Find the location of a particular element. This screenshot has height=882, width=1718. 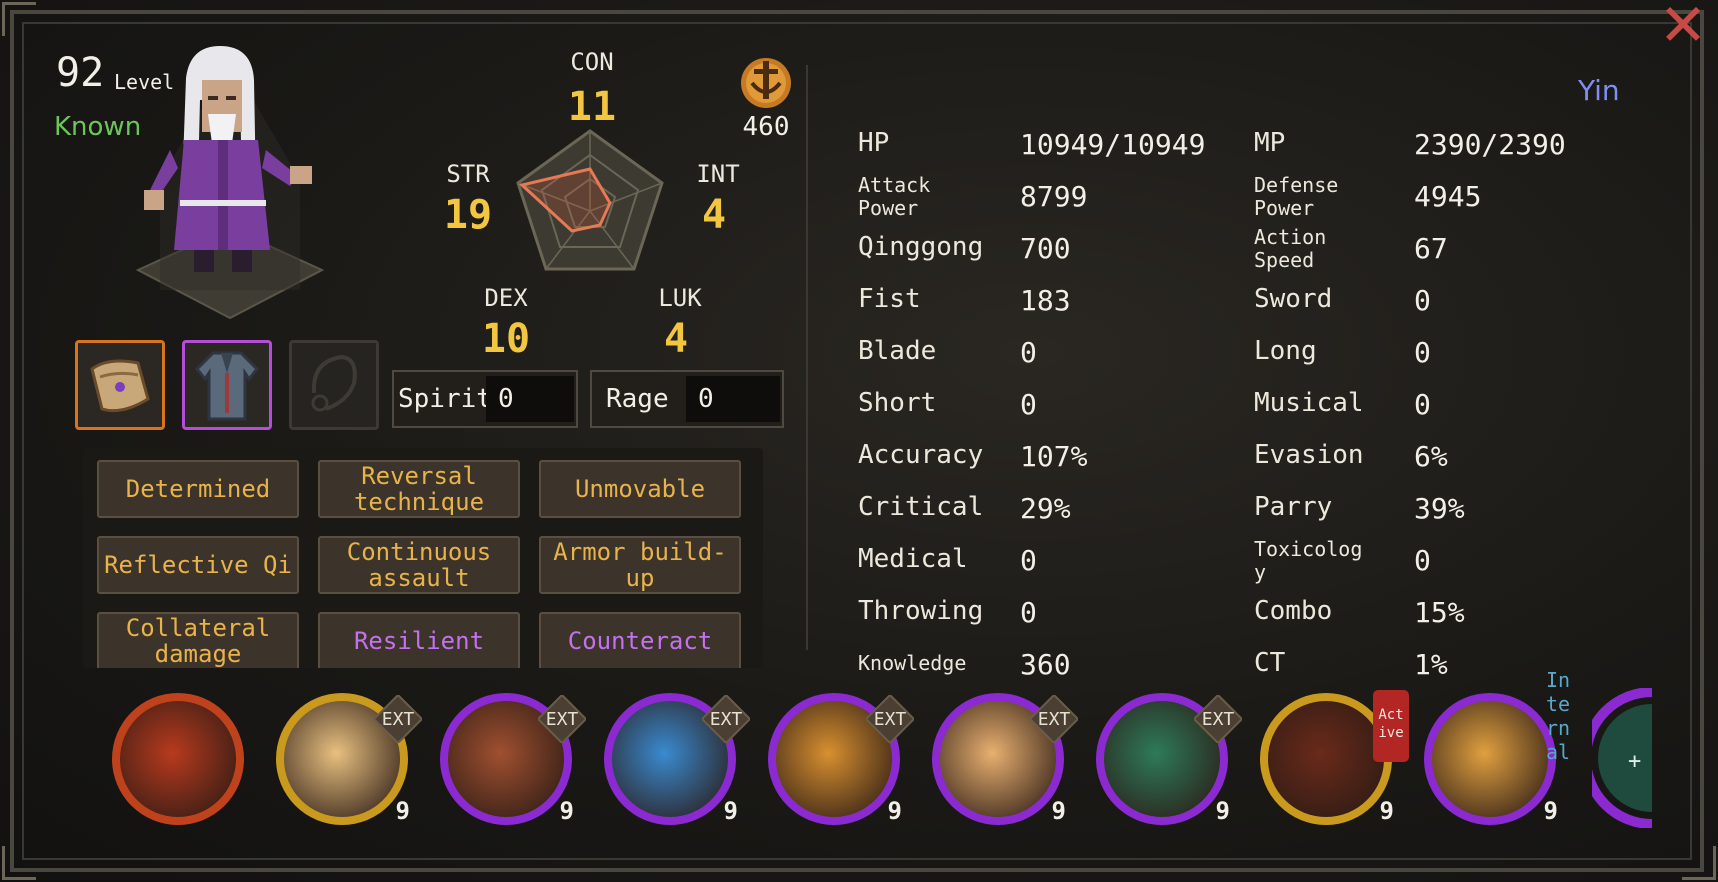

attr-dex-value: 10 is located at coordinates (506, 339).